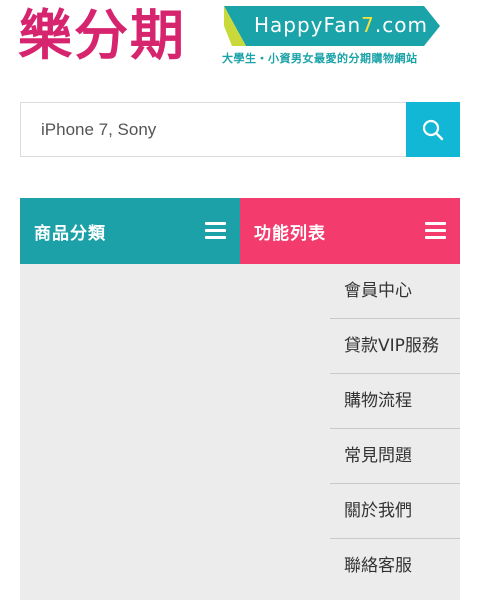 The image size is (480, 600). I want to click on category-menu-label: 商品分類, so click(70, 233).